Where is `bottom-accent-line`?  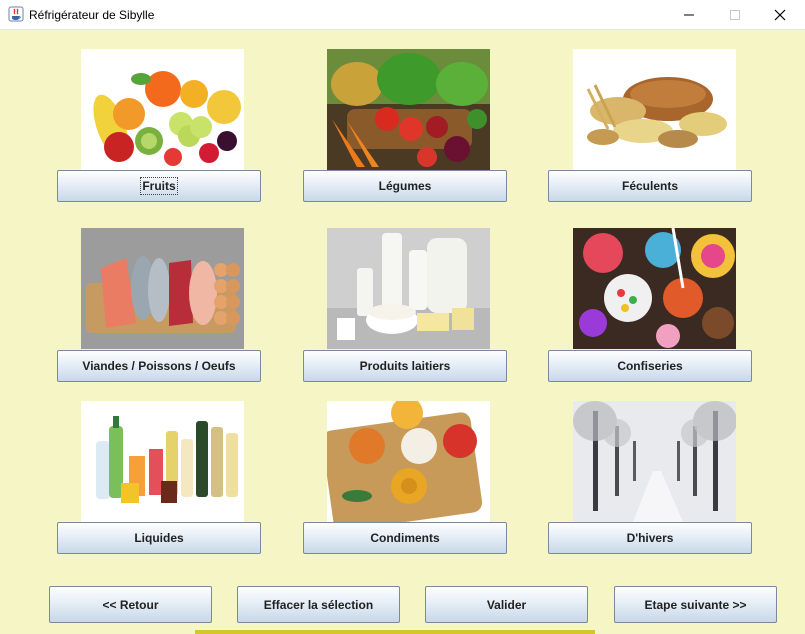 bottom-accent-line is located at coordinates (395, 632).